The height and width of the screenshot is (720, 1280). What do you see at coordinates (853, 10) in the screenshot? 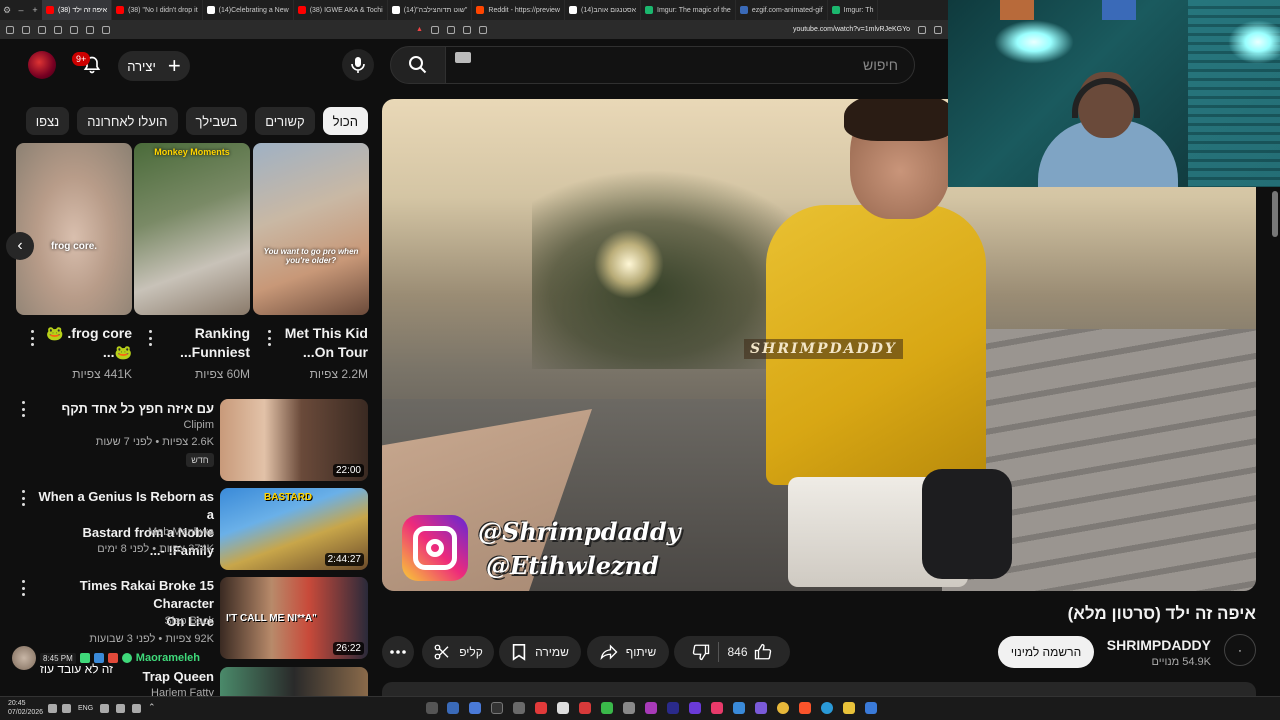
I see `browser-tab: Imgur: Th` at bounding box center [853, 10].